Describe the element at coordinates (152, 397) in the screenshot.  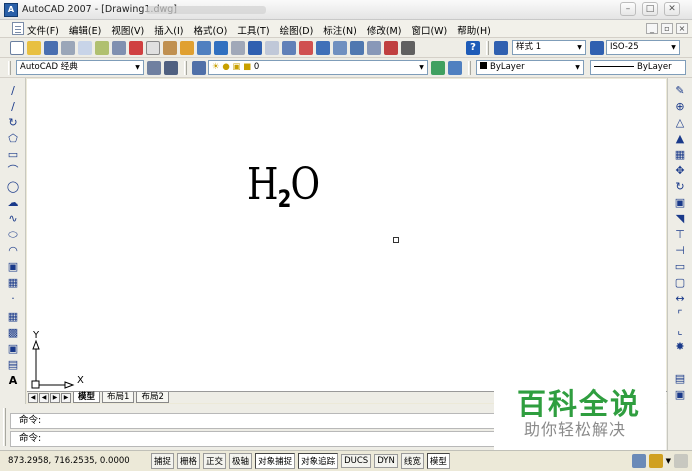
I see `tab-layout2: 布局2` at that location.